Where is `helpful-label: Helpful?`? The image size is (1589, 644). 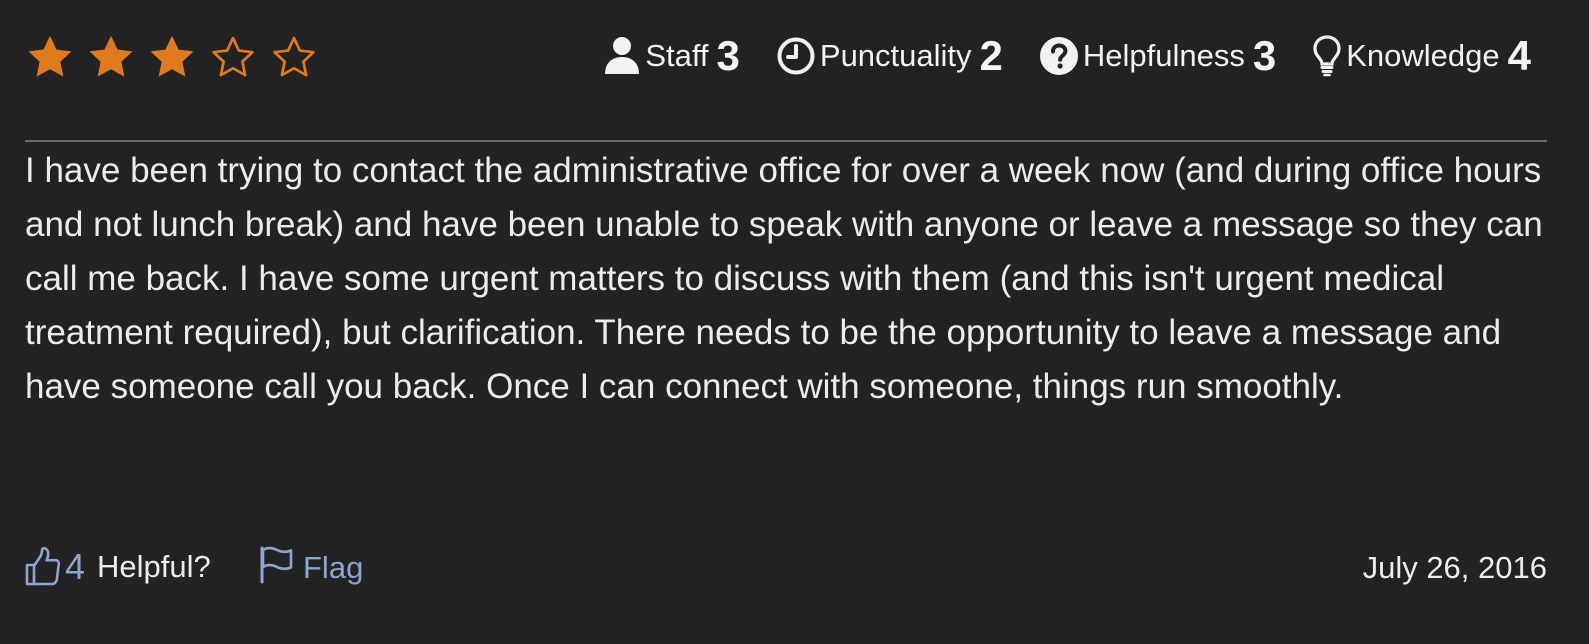
helpful-label: Helpful? is located at coordinates (154, 566).